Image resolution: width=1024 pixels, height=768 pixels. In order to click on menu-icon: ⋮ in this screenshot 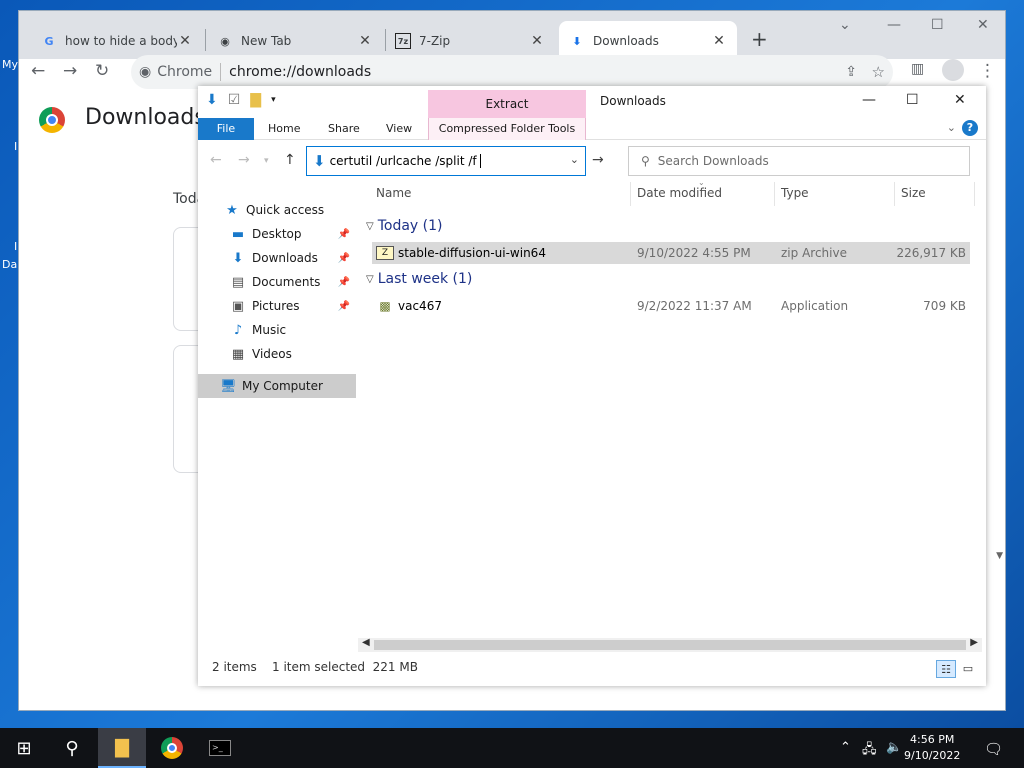, I will do `click(987, 71)`.